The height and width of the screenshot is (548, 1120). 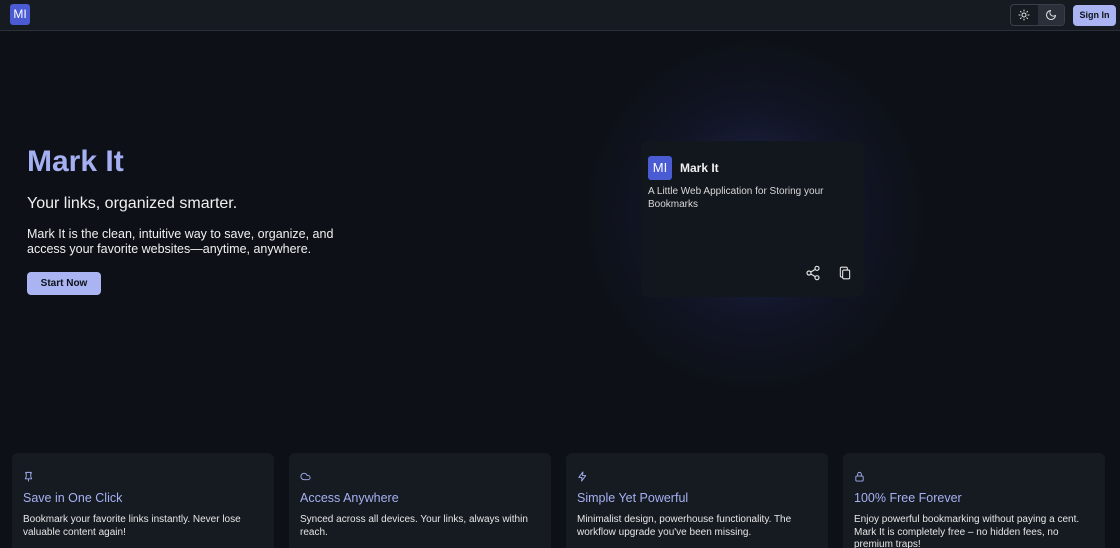 I want to click on share-icon, so click(x=813, y=273).